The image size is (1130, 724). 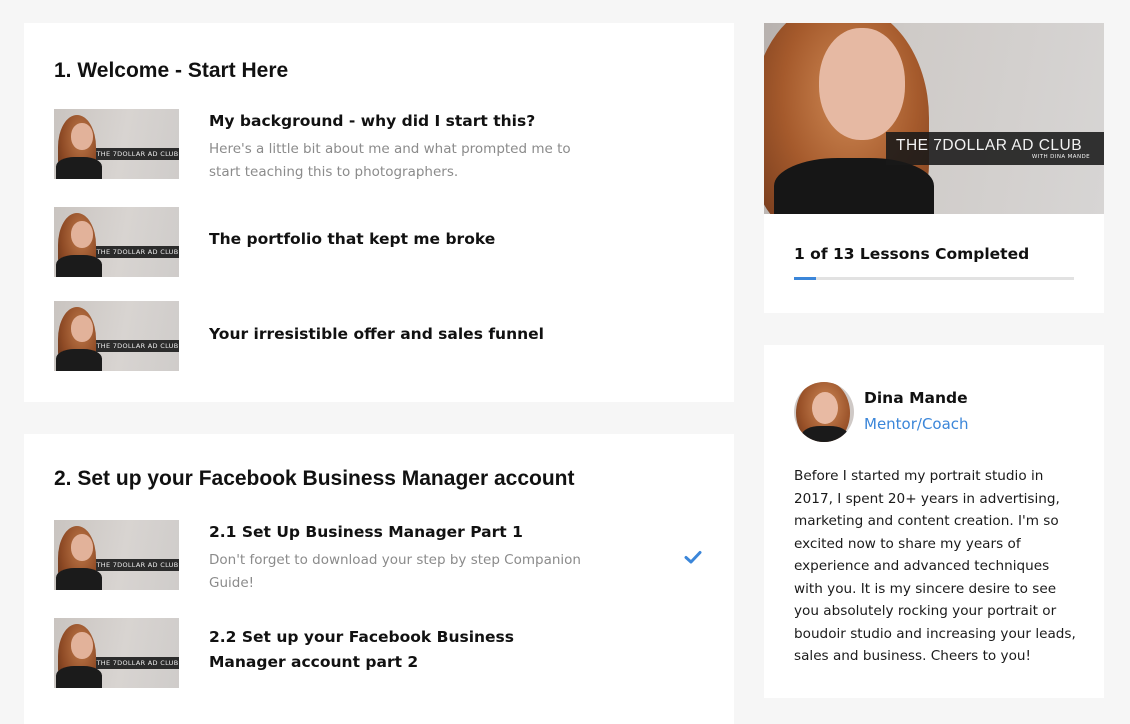 I want to click on progress-bar-fill, so click(x=805, y=278).